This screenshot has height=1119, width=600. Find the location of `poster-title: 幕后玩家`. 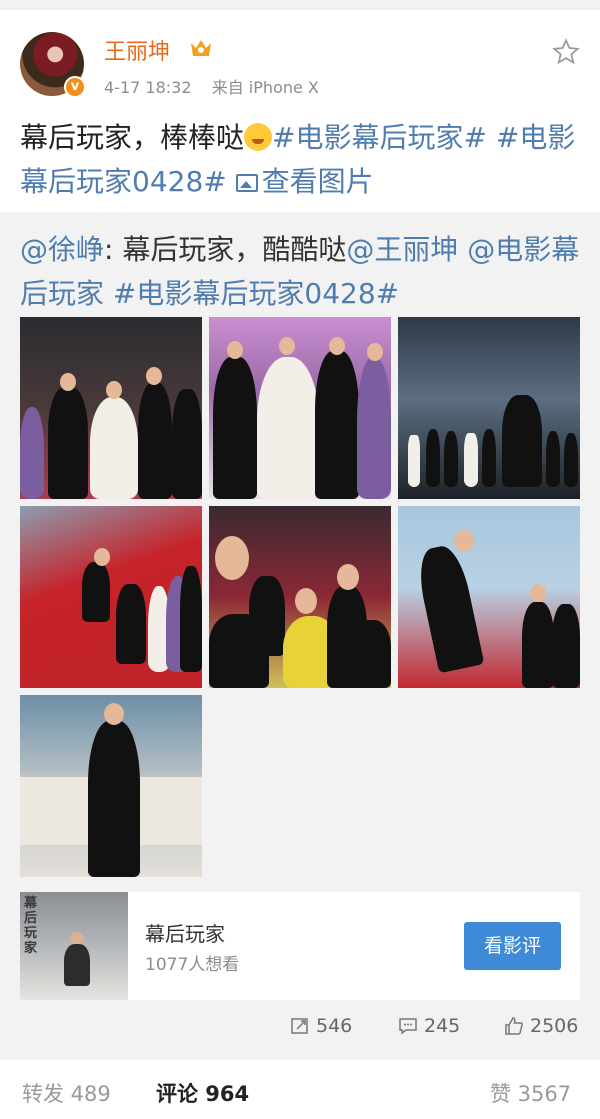

poster-title: 幕后玩家 is located at coordinates (31, 926).